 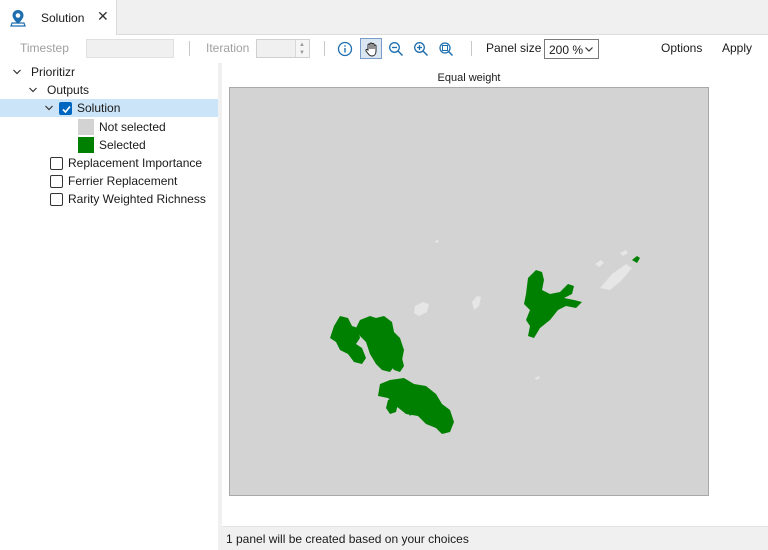 I want to click on stepper-up-icon: ▲, so click(x=302, y=45).